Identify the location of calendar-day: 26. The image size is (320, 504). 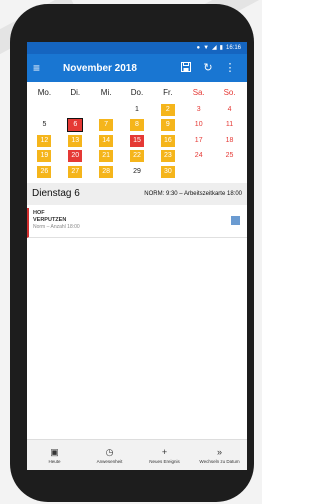
(44, 172).